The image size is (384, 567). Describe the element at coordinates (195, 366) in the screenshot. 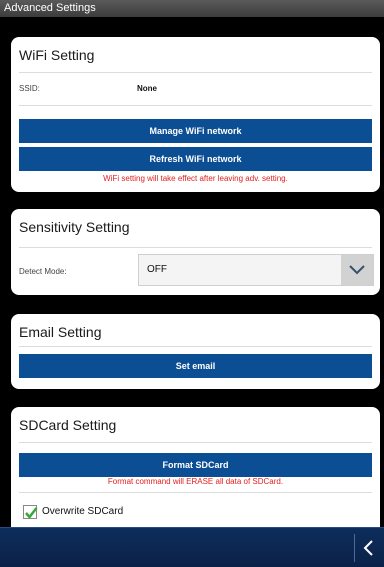

I see `set-email-button: Set email` at that location.